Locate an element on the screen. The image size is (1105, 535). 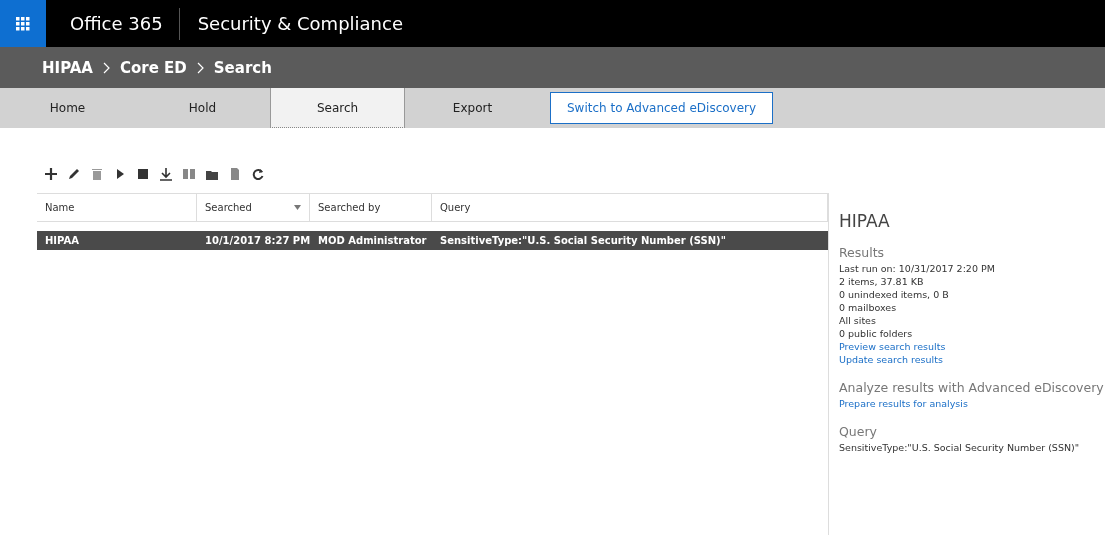
app-launcher-icon is located at coordinates (23, 23).